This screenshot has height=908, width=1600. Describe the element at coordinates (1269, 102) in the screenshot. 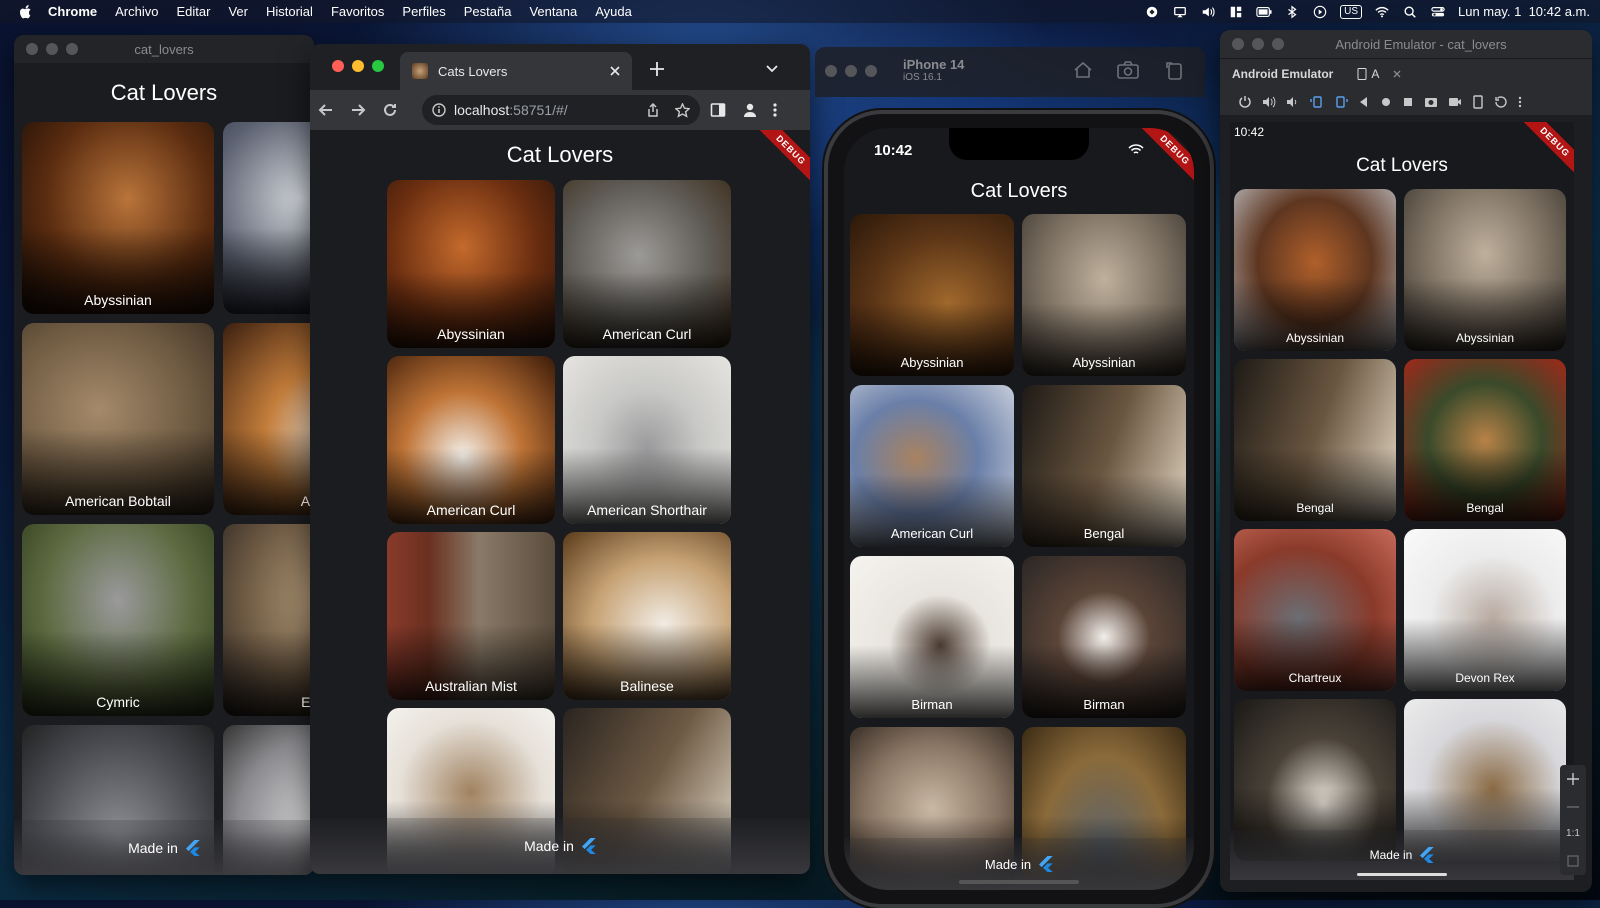

I see `volume-up-icon` at that location.